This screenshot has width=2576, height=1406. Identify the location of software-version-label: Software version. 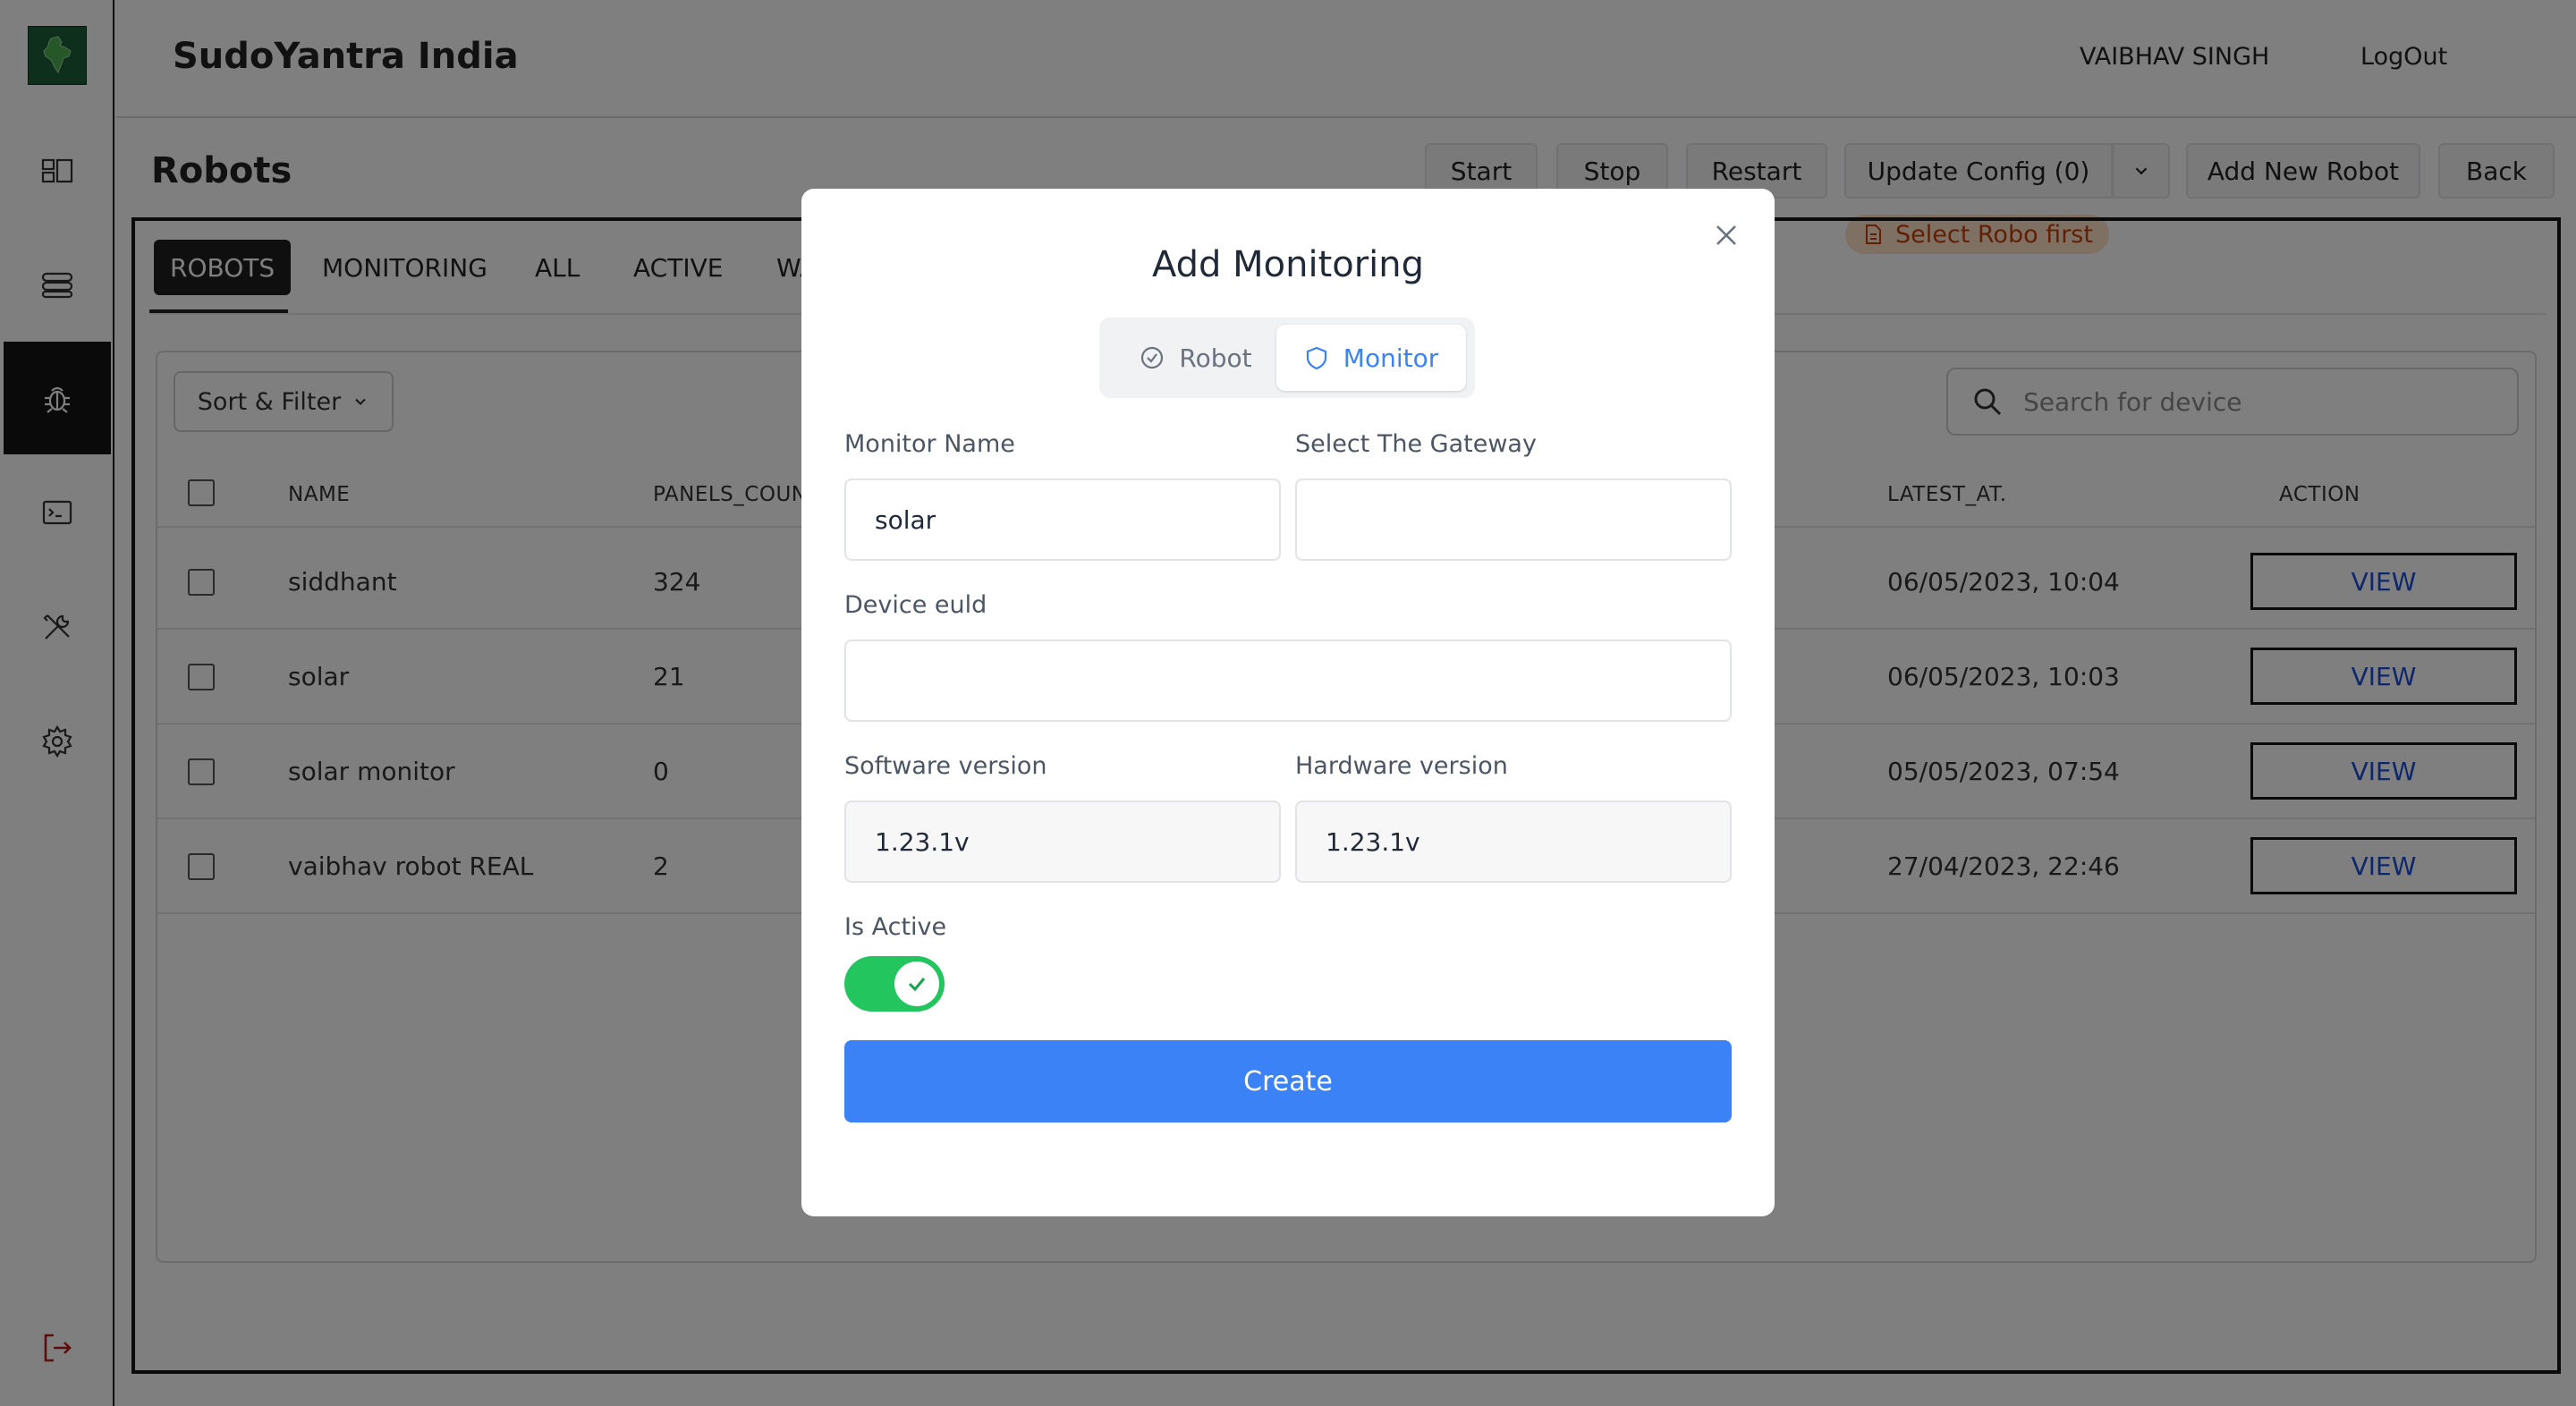
(945, 766).